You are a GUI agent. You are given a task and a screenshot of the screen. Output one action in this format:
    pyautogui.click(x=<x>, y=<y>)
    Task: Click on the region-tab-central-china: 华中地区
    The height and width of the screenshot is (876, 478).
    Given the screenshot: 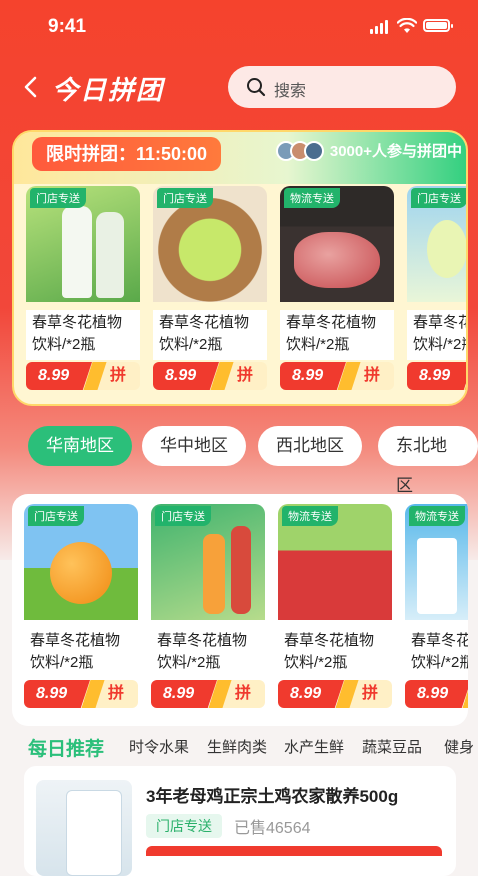 What is the action you would take?
    pyautogui.click(x=194, y=446)
    